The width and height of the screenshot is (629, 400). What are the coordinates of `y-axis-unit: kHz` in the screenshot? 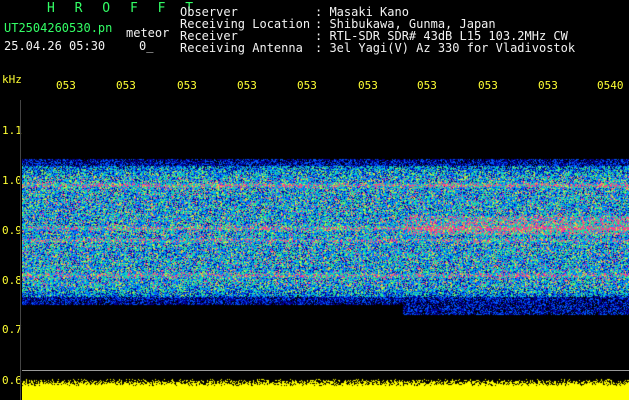 It's located at (12, 79).